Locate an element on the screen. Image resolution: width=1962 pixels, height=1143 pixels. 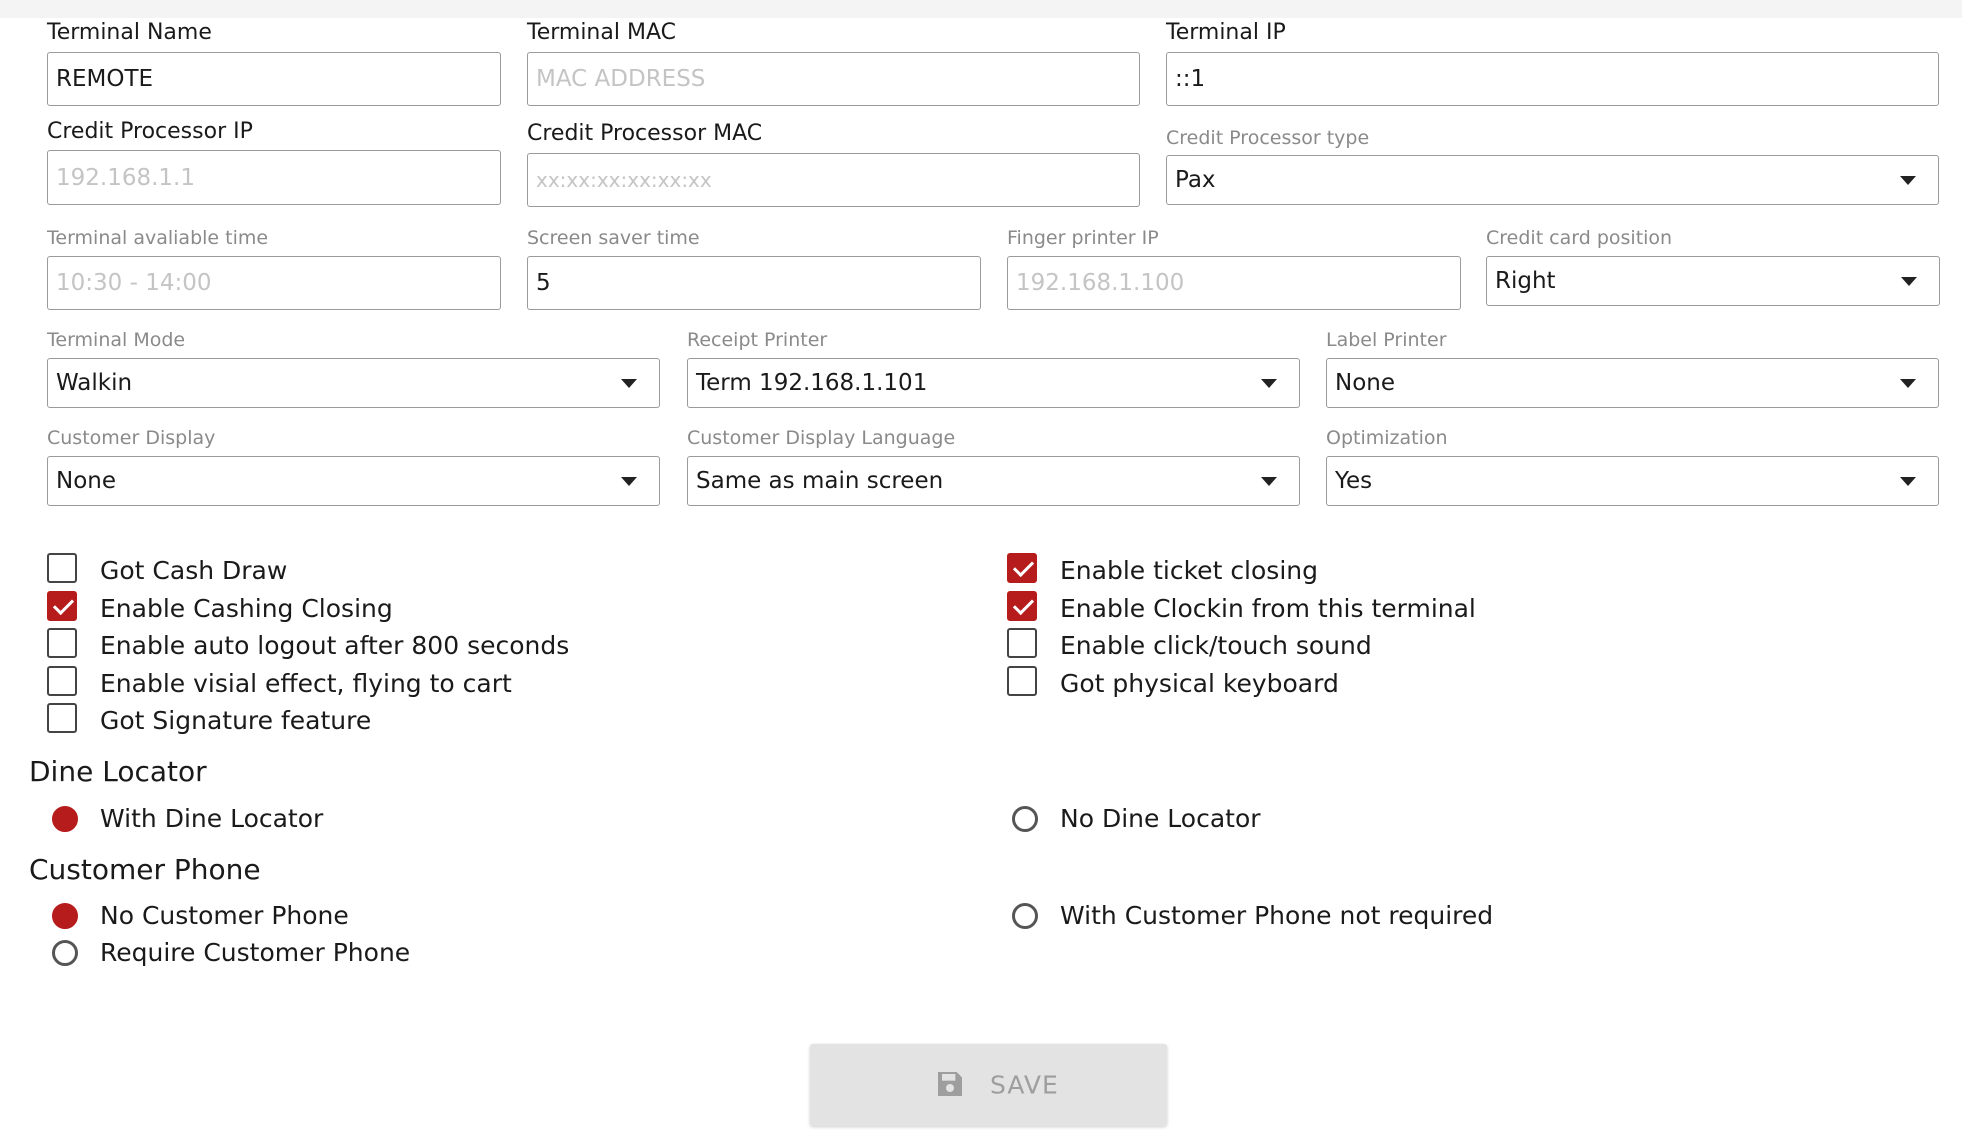
credit-card-position-select: Right is located at coordinates (1713, 281).